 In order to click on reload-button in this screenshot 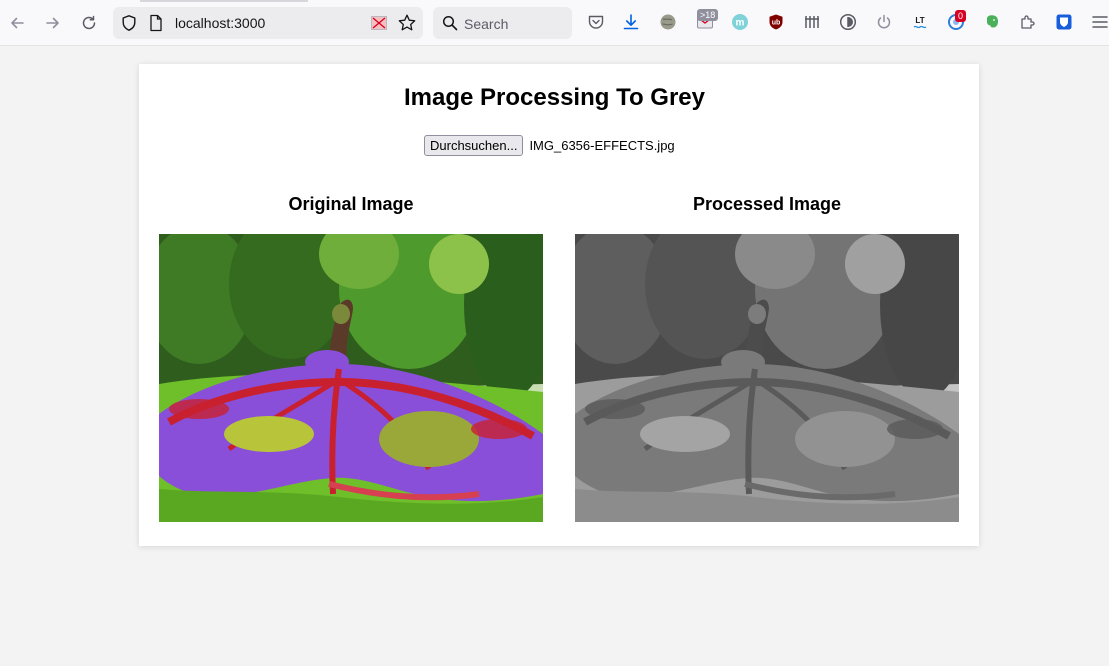, I will do `click(89, 23)`.